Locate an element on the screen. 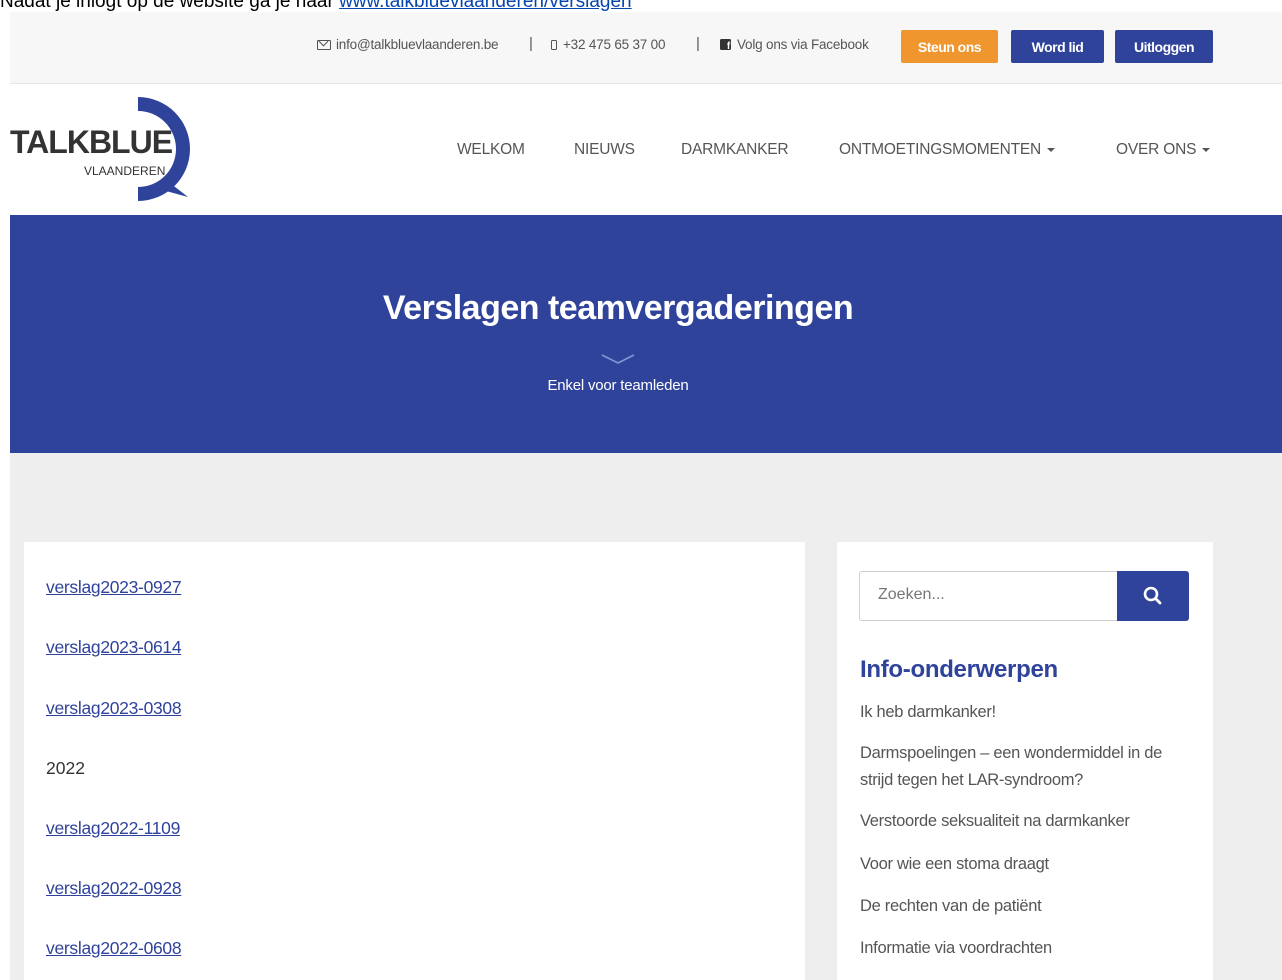 Image resolution: width=1282 pixels, height=980 pixels. search-icon is located at coordinates (1152, 595).